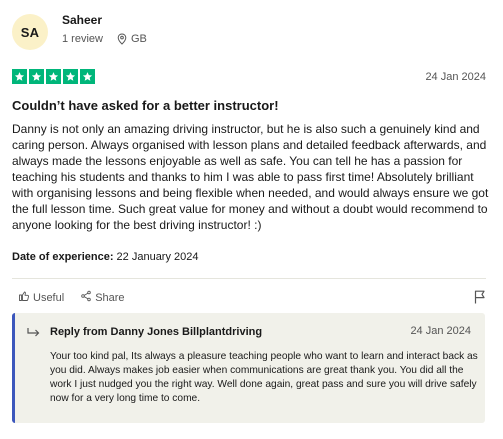  I want to click on reviewer-location: GB, so click(138, 39).